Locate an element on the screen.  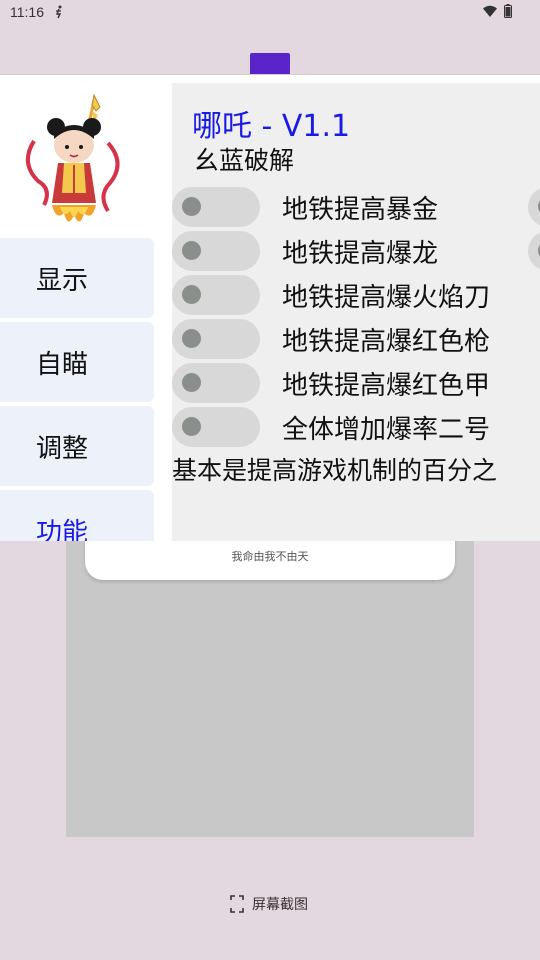
nav-item-aimbot: 自瞄 is located at coordinates (77, 362).